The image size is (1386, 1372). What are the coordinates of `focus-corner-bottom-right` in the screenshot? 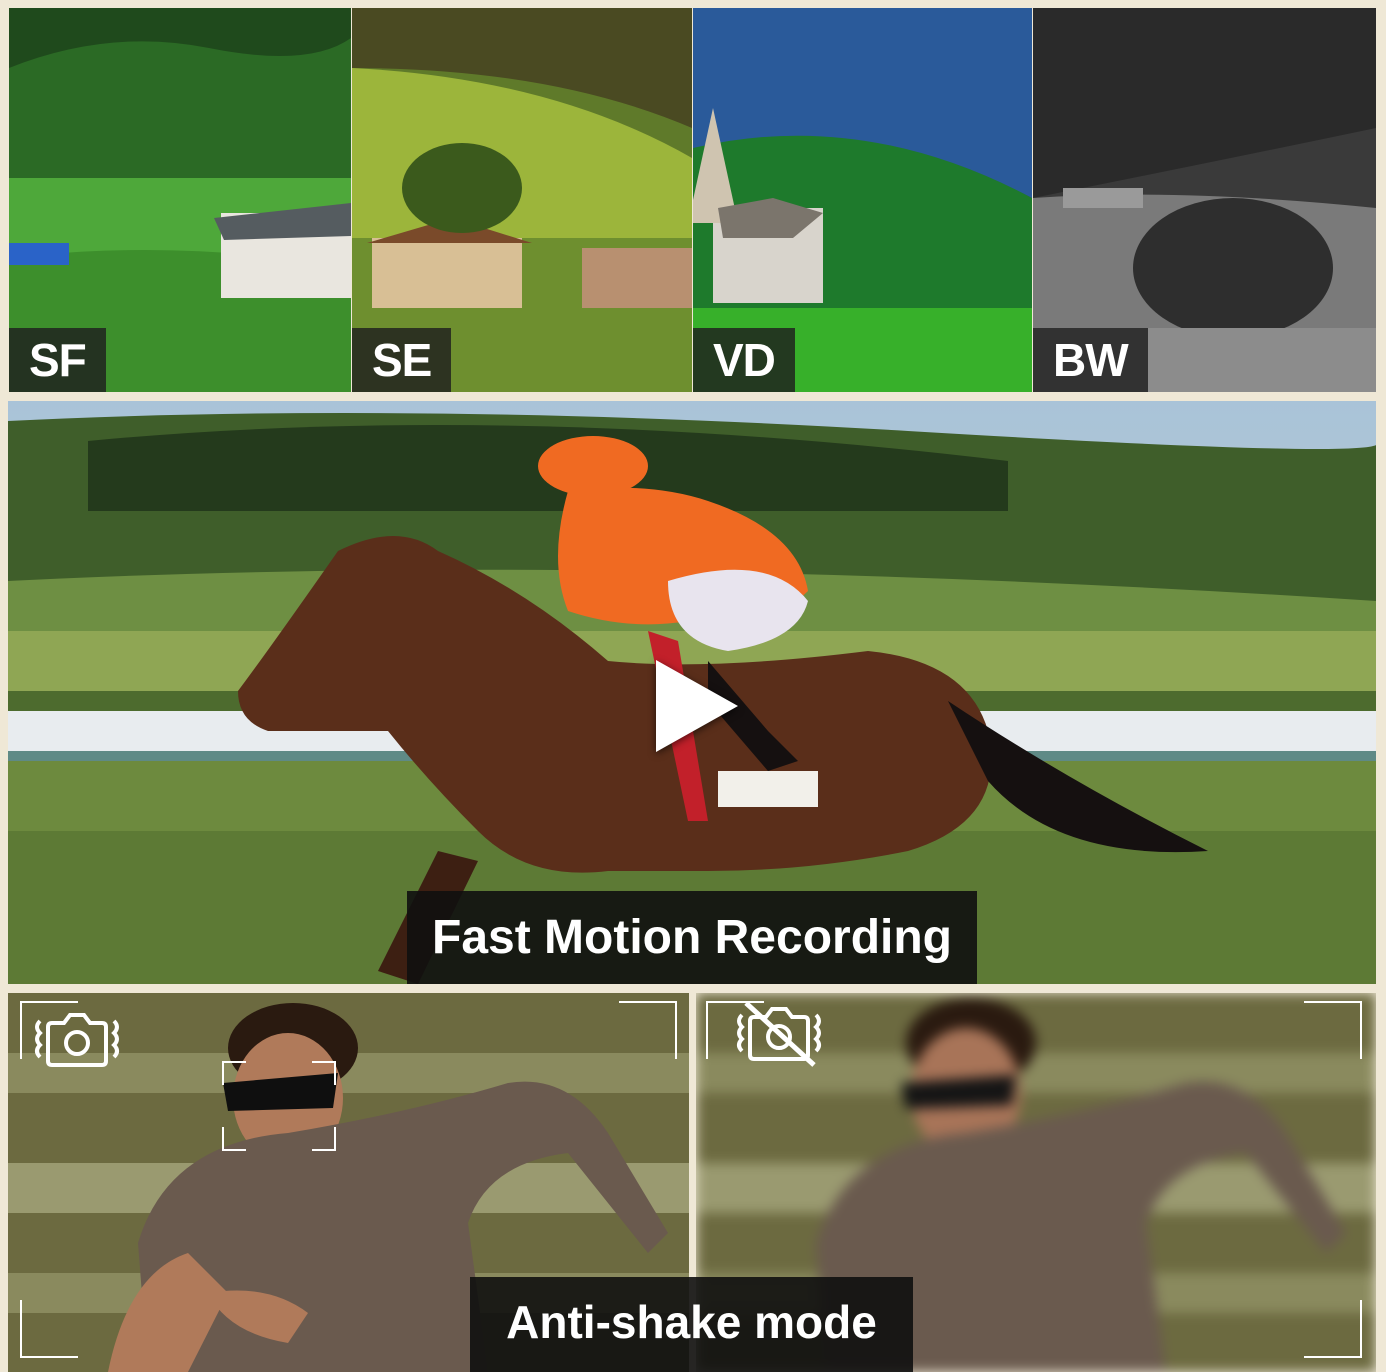 It's located at (1333, 1329).